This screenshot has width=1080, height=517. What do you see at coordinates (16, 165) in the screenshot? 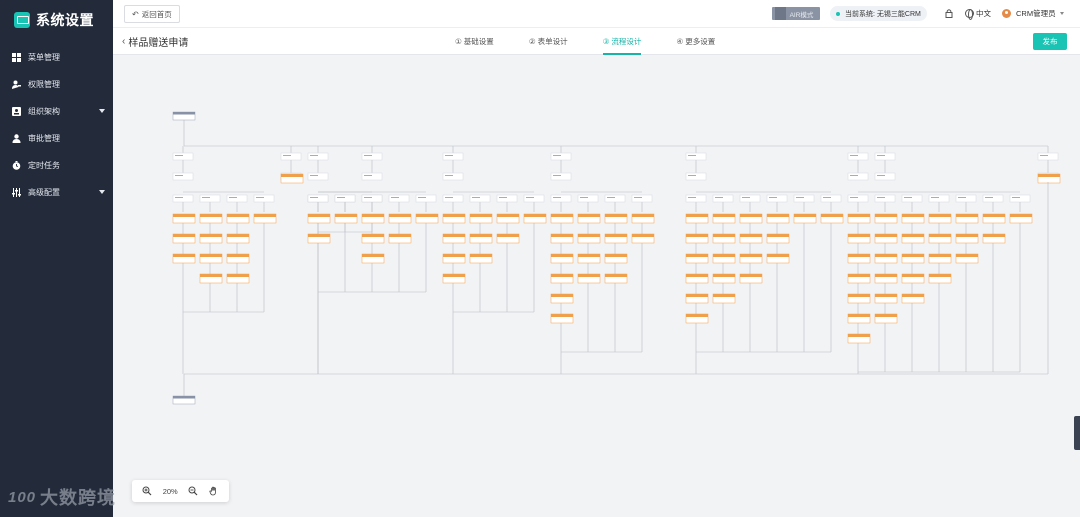
I see `clock-icon` at bounding box center [16, 165].